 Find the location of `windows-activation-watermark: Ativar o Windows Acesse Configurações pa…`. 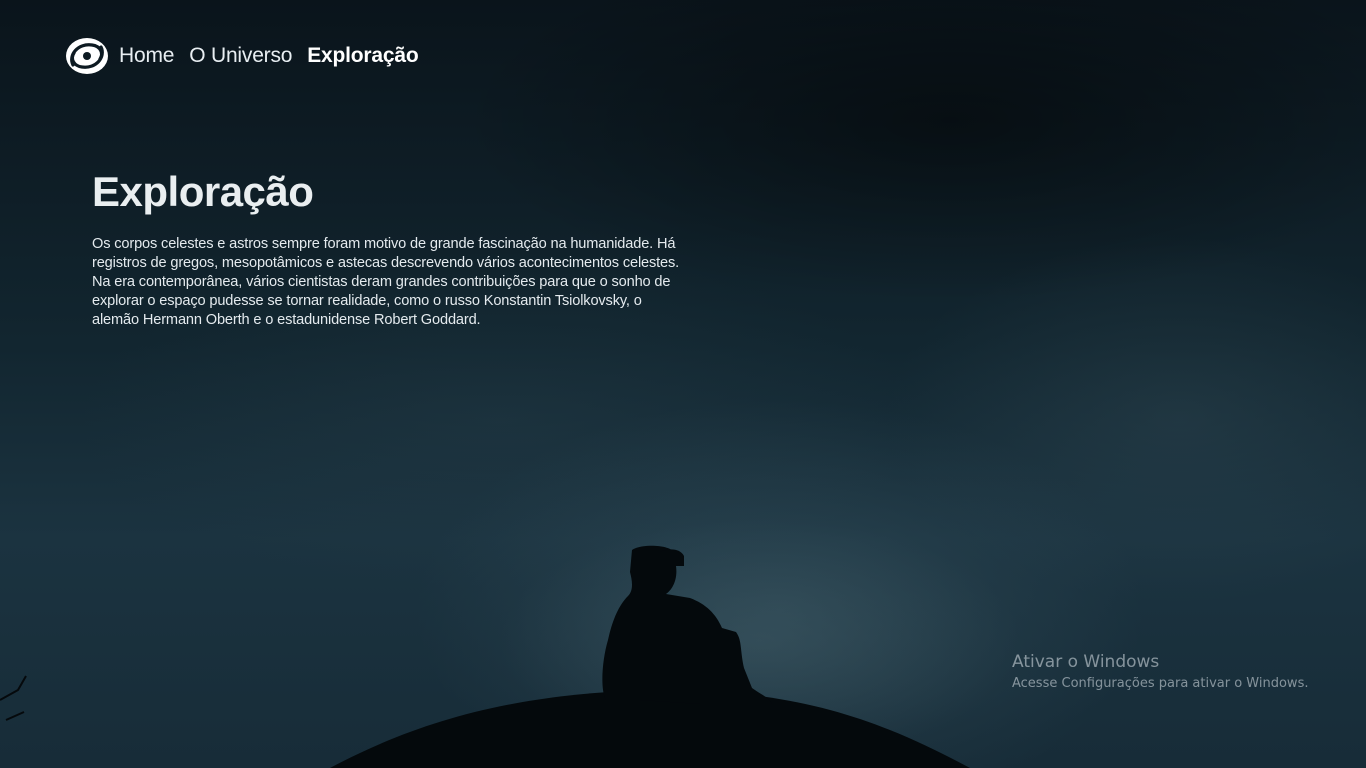

windows-activation-watermark: Ativar o Windows Acesse Configurações pa… is located at coordinates (1160, 672).